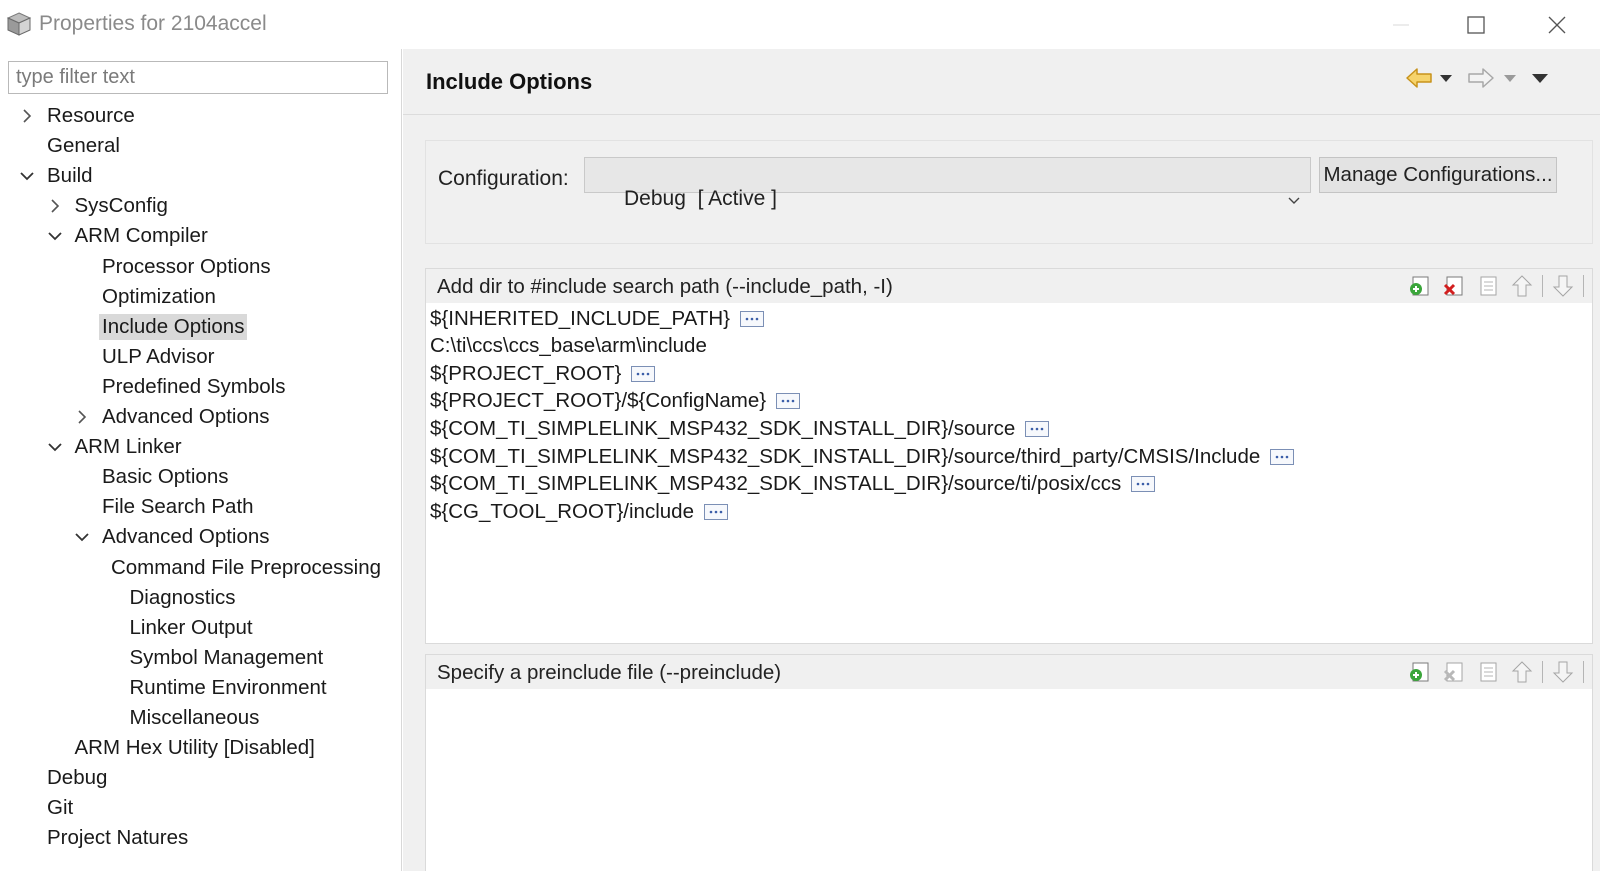 The height and width of the screenshot is (871, 1600). What do you see at coordinates (114, 447) in the screenshot?
I see `tree-item: ARM Linker` at bounding box center [114, 447].